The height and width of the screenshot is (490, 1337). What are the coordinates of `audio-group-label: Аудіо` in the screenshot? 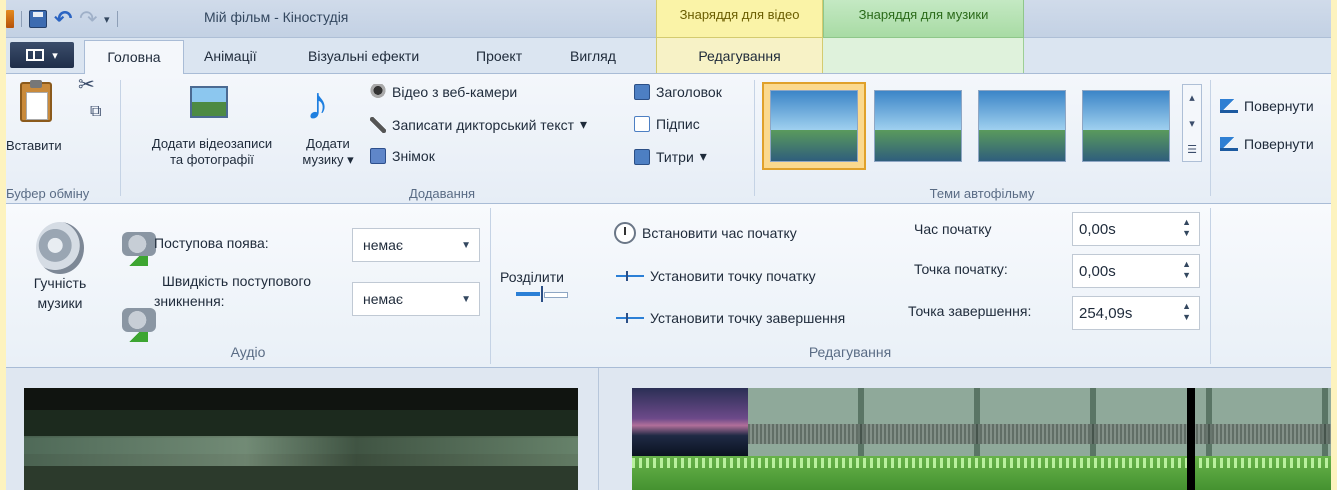 It's located at (248, 352).